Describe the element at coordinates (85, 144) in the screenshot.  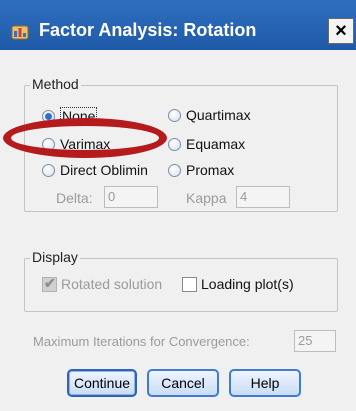
I see `radio-label: Varimax` at that location.